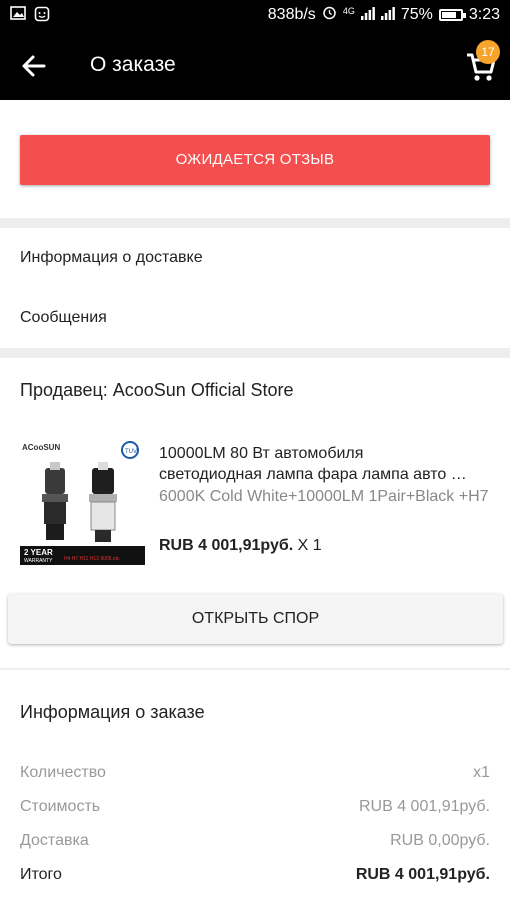 Image resolution: width=510 pixels, height=900 pixels. Describe the element at coordinates (226, 545) in the screenshot. I see `product-price: RUB 4 001,91руб.` at that location.